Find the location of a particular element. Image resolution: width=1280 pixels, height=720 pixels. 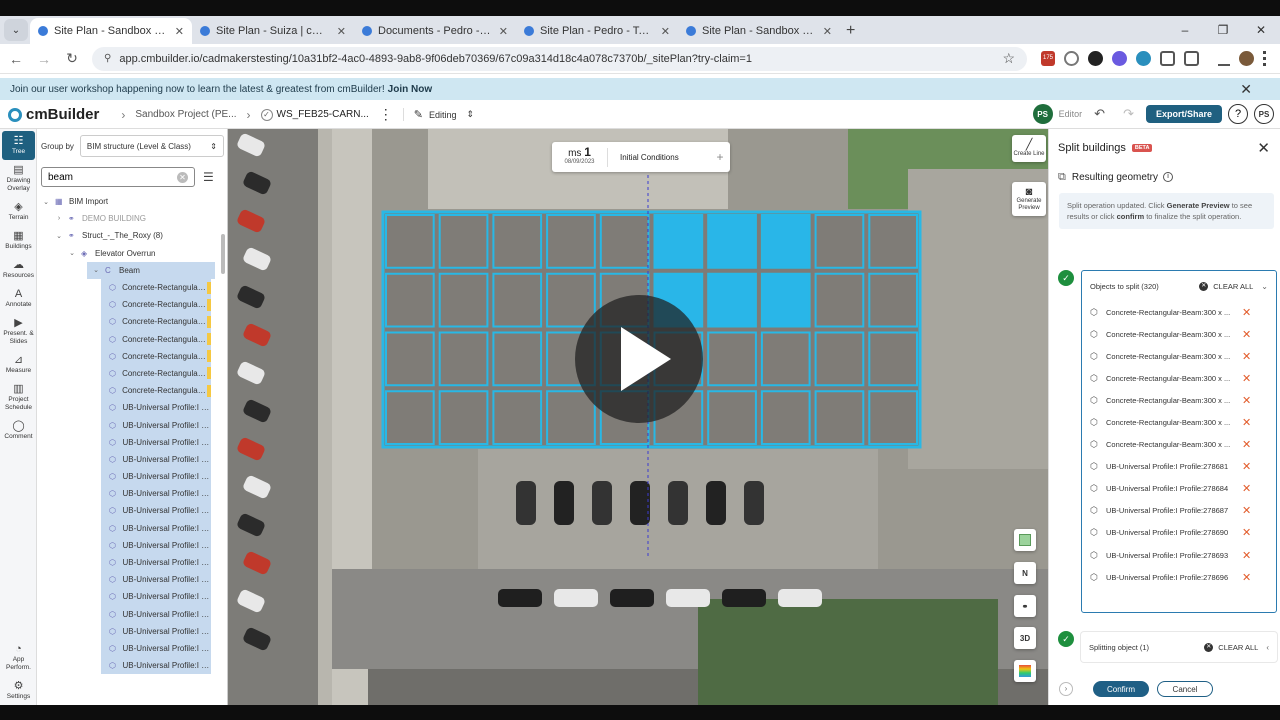

toolbar-terrain: ◈ Terrain is located at coordinates (18, 211).